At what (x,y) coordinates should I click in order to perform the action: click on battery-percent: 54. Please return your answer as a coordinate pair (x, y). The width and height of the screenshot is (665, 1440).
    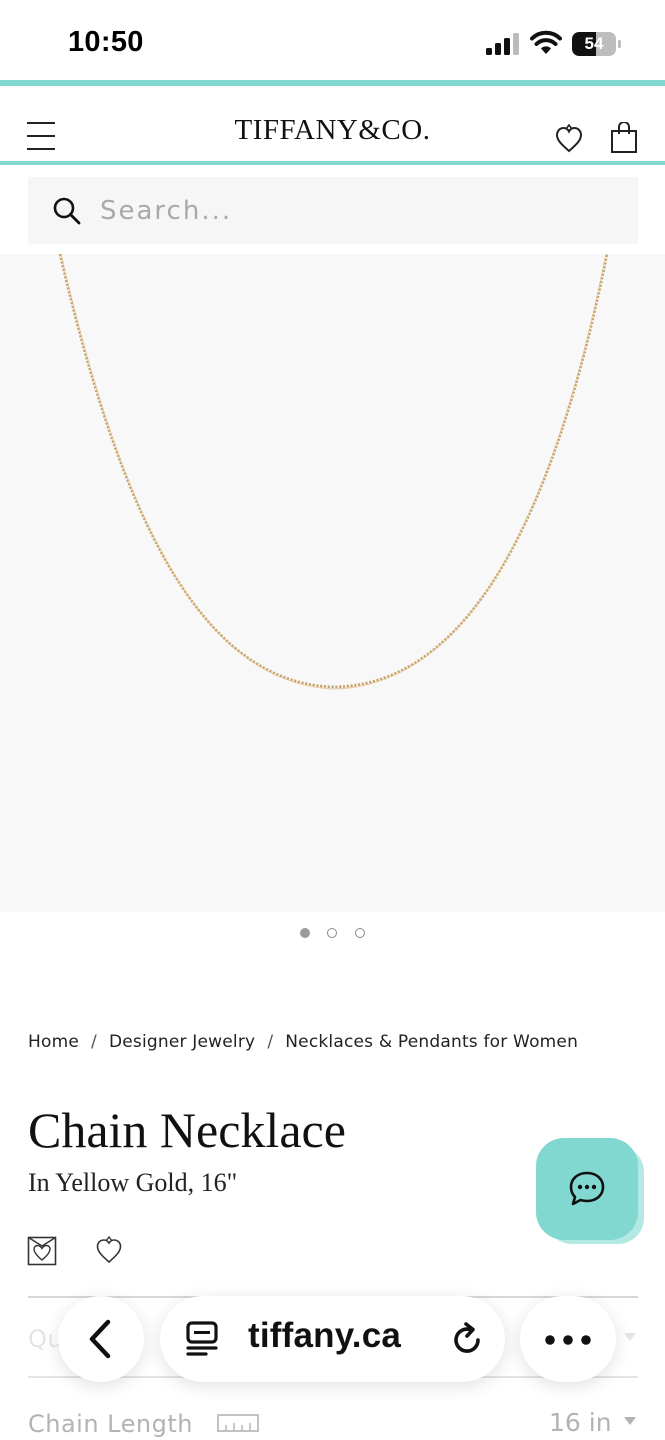
    Looking at the image, I should click on (594, 43).